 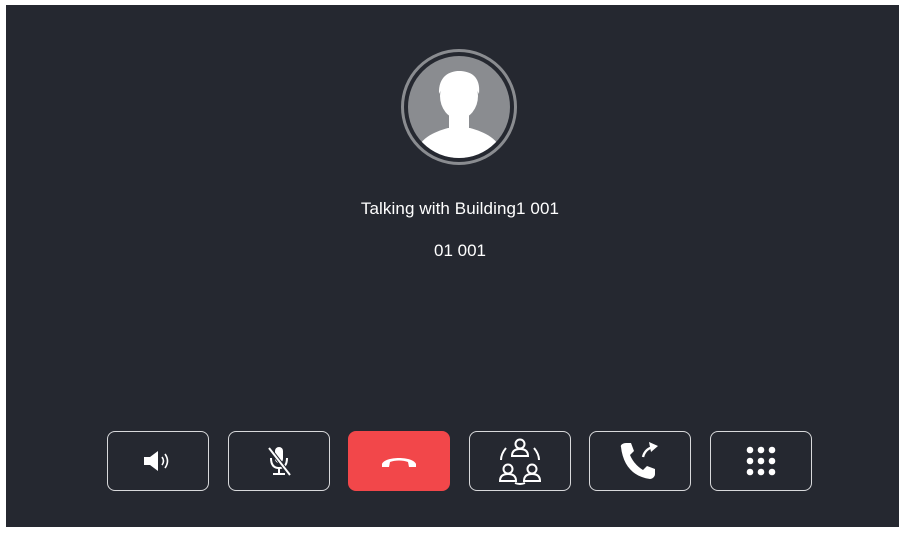 What do you see at coordinates (460, 208) in the screenshot?
I see `call-status-title: Talking with Building1 001` at bounding box center [460, 208].